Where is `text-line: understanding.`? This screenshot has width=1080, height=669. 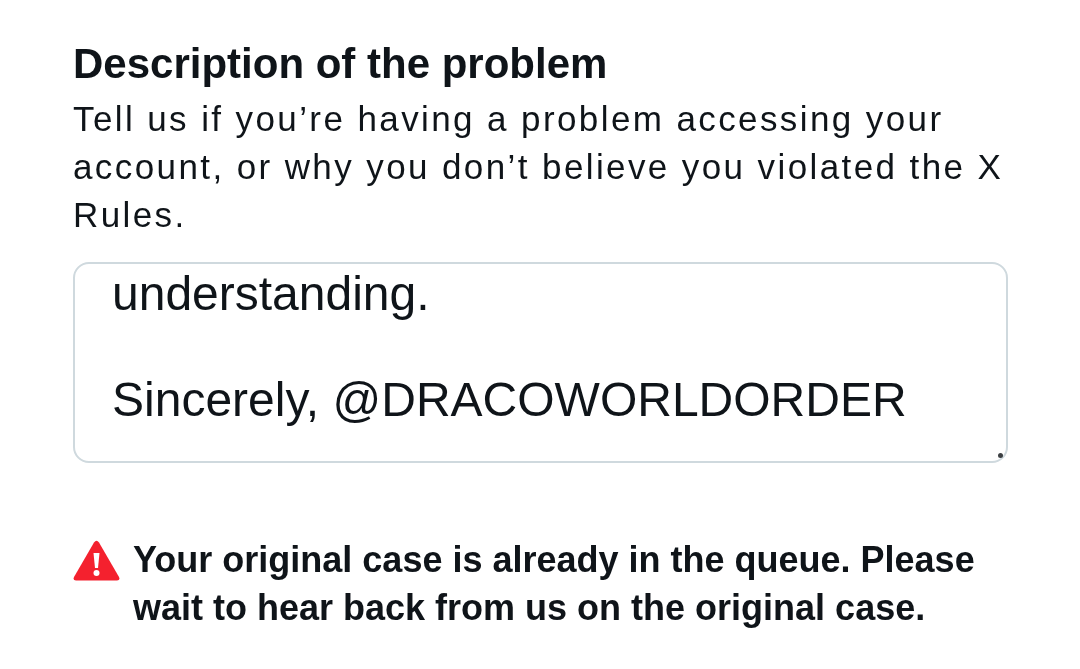
text-line: understanding. is located at coordinates (271, 294).